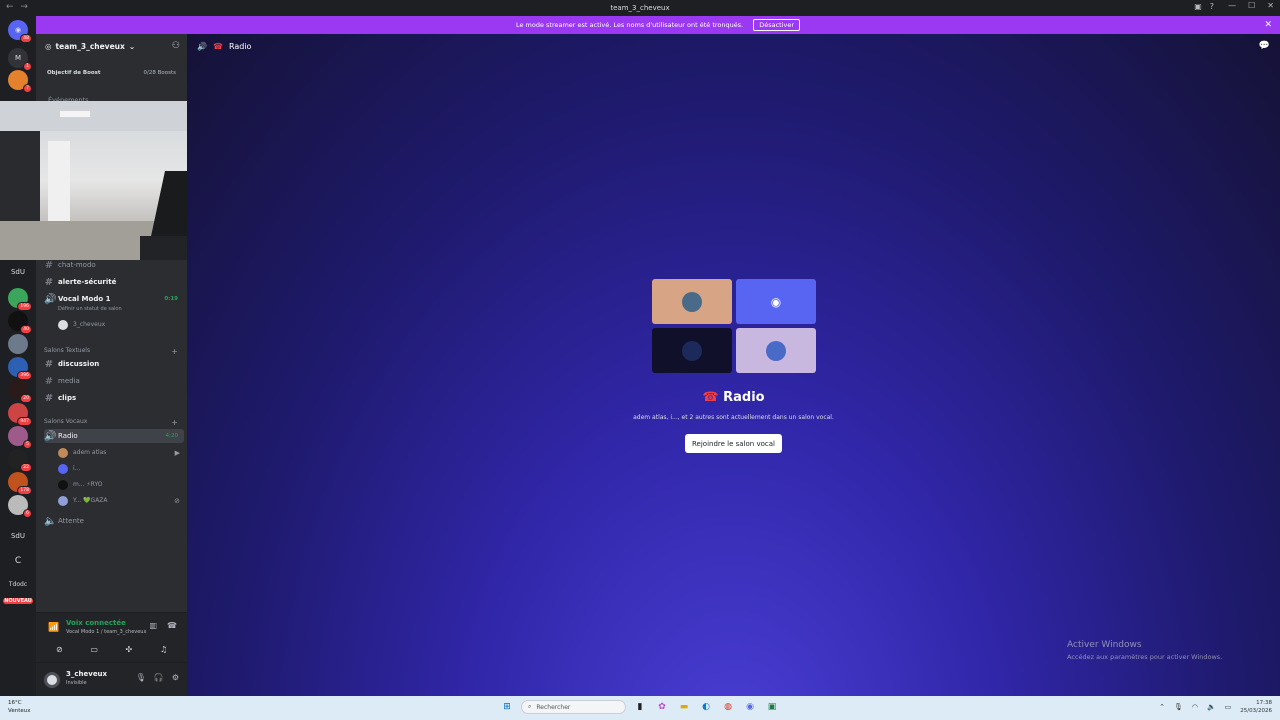 The height and width of the screenshot is (720, 1280). What do you see at coordinates (120, 324) in the screenshot?
I see `voice-user: 3_cheveux` at bounding box center [120, 324].